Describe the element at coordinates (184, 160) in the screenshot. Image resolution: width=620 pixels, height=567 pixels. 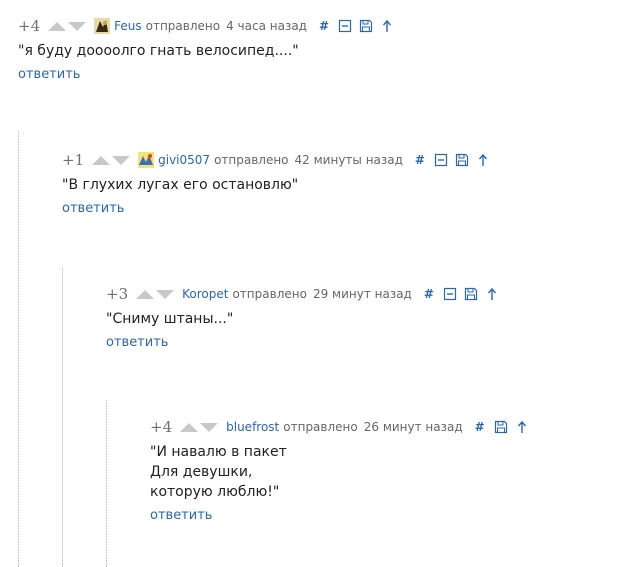
I see `author-link: givi0507` at that location.